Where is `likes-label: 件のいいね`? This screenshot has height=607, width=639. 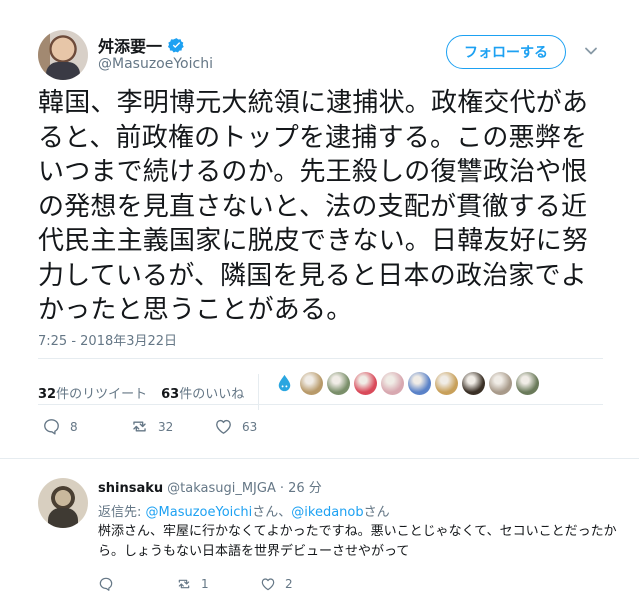
likes-label: 件のいいね is located at coordinates (212, 394).